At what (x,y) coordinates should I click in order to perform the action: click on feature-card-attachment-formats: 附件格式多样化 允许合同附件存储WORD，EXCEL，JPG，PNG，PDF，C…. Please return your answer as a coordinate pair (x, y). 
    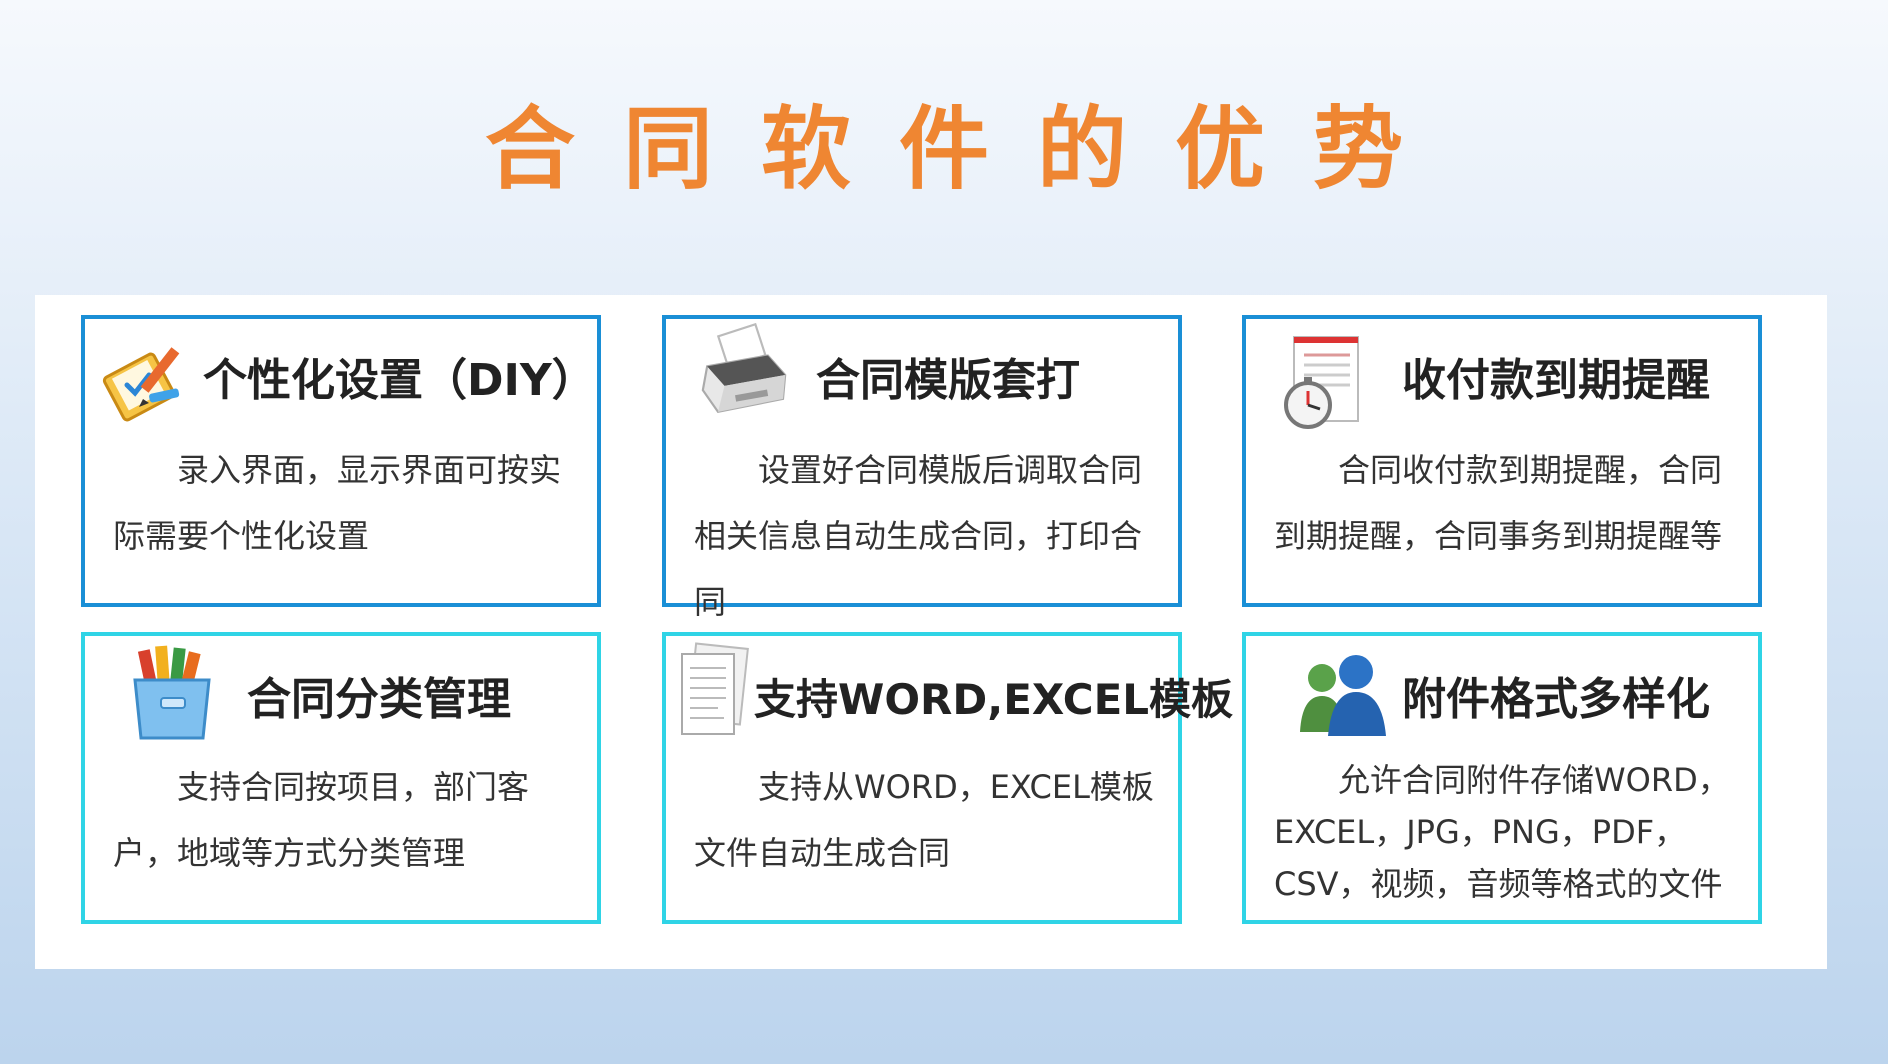
    Looking at the image, I should click on (1502, 778).